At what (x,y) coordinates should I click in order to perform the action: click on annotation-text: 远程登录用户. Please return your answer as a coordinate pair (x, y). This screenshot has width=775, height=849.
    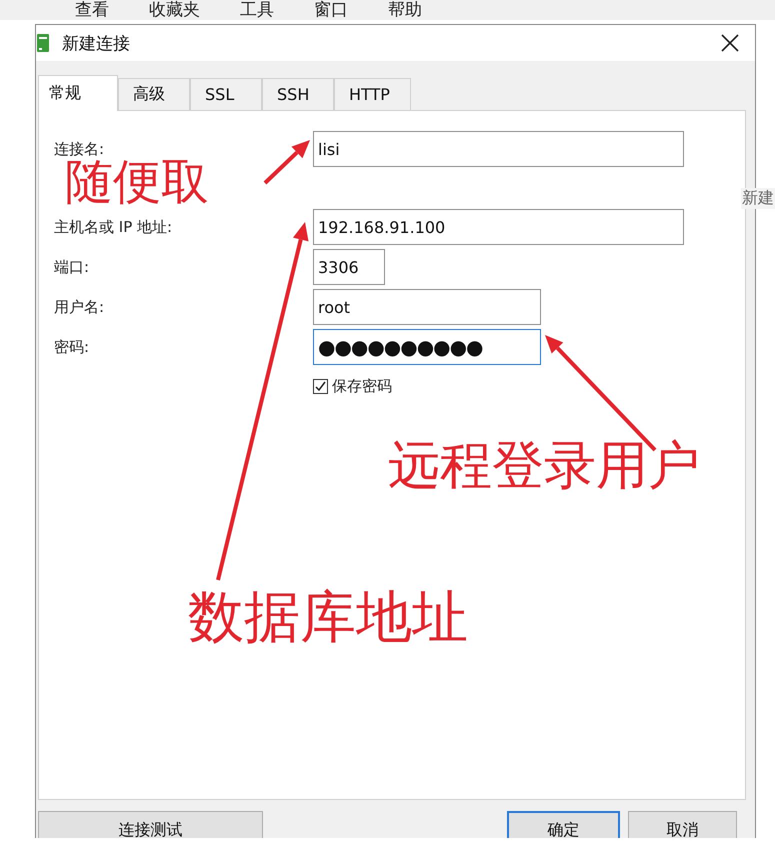
    Looking at the image, I should click on (544, 466).